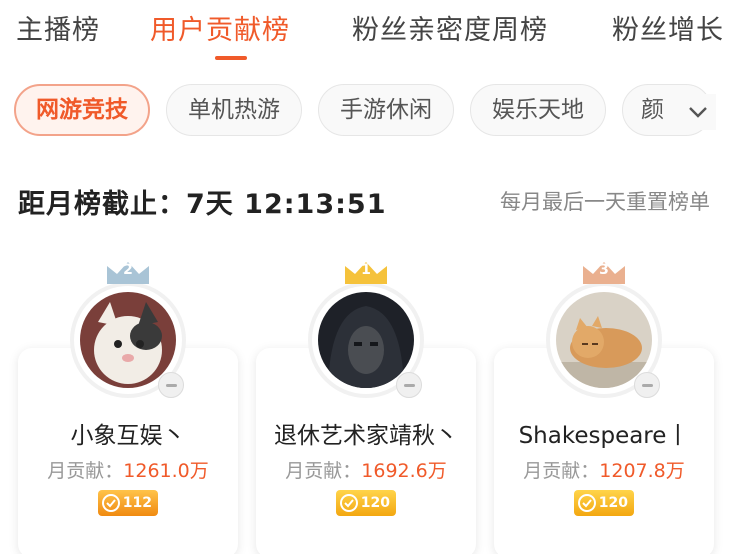 The height and width of the screenshot is (554, 738). What do you see at coordinates (58, 27) in the screenshot?
I see `tab-streamer-rank: 主播榜` at bounding box center [58, 27].